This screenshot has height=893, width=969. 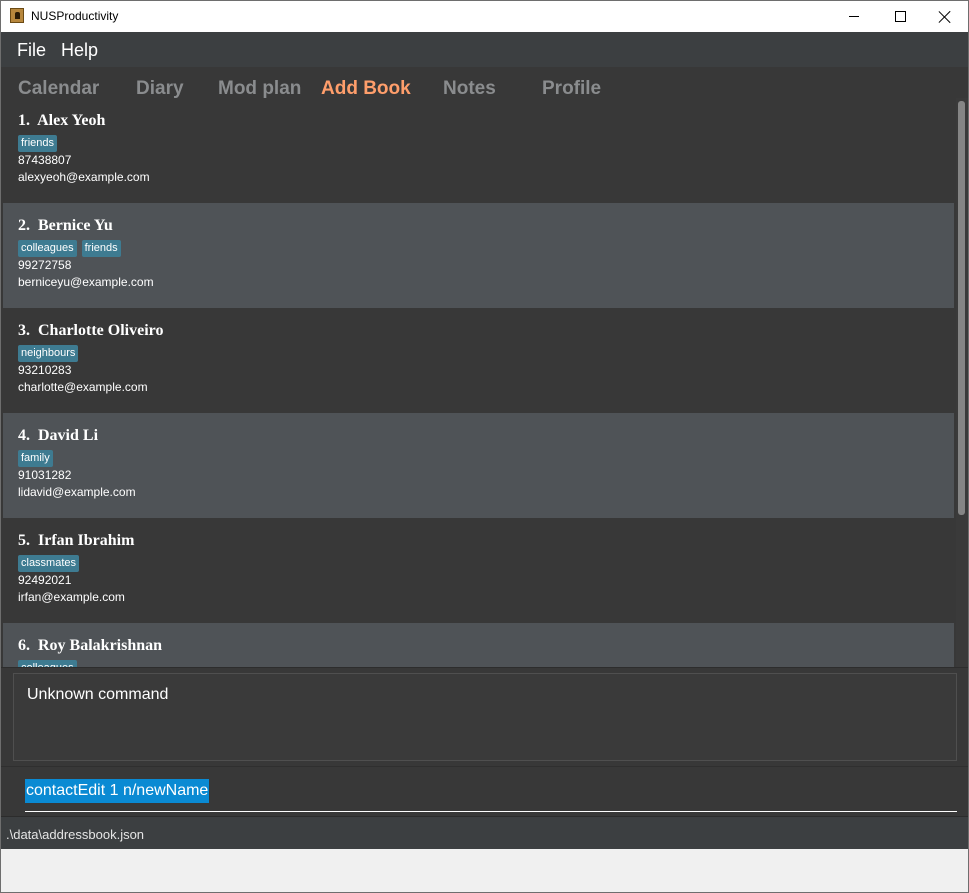 I want to click on command-text: contactEdit 1 n/newName, so click(x=117, y=791).